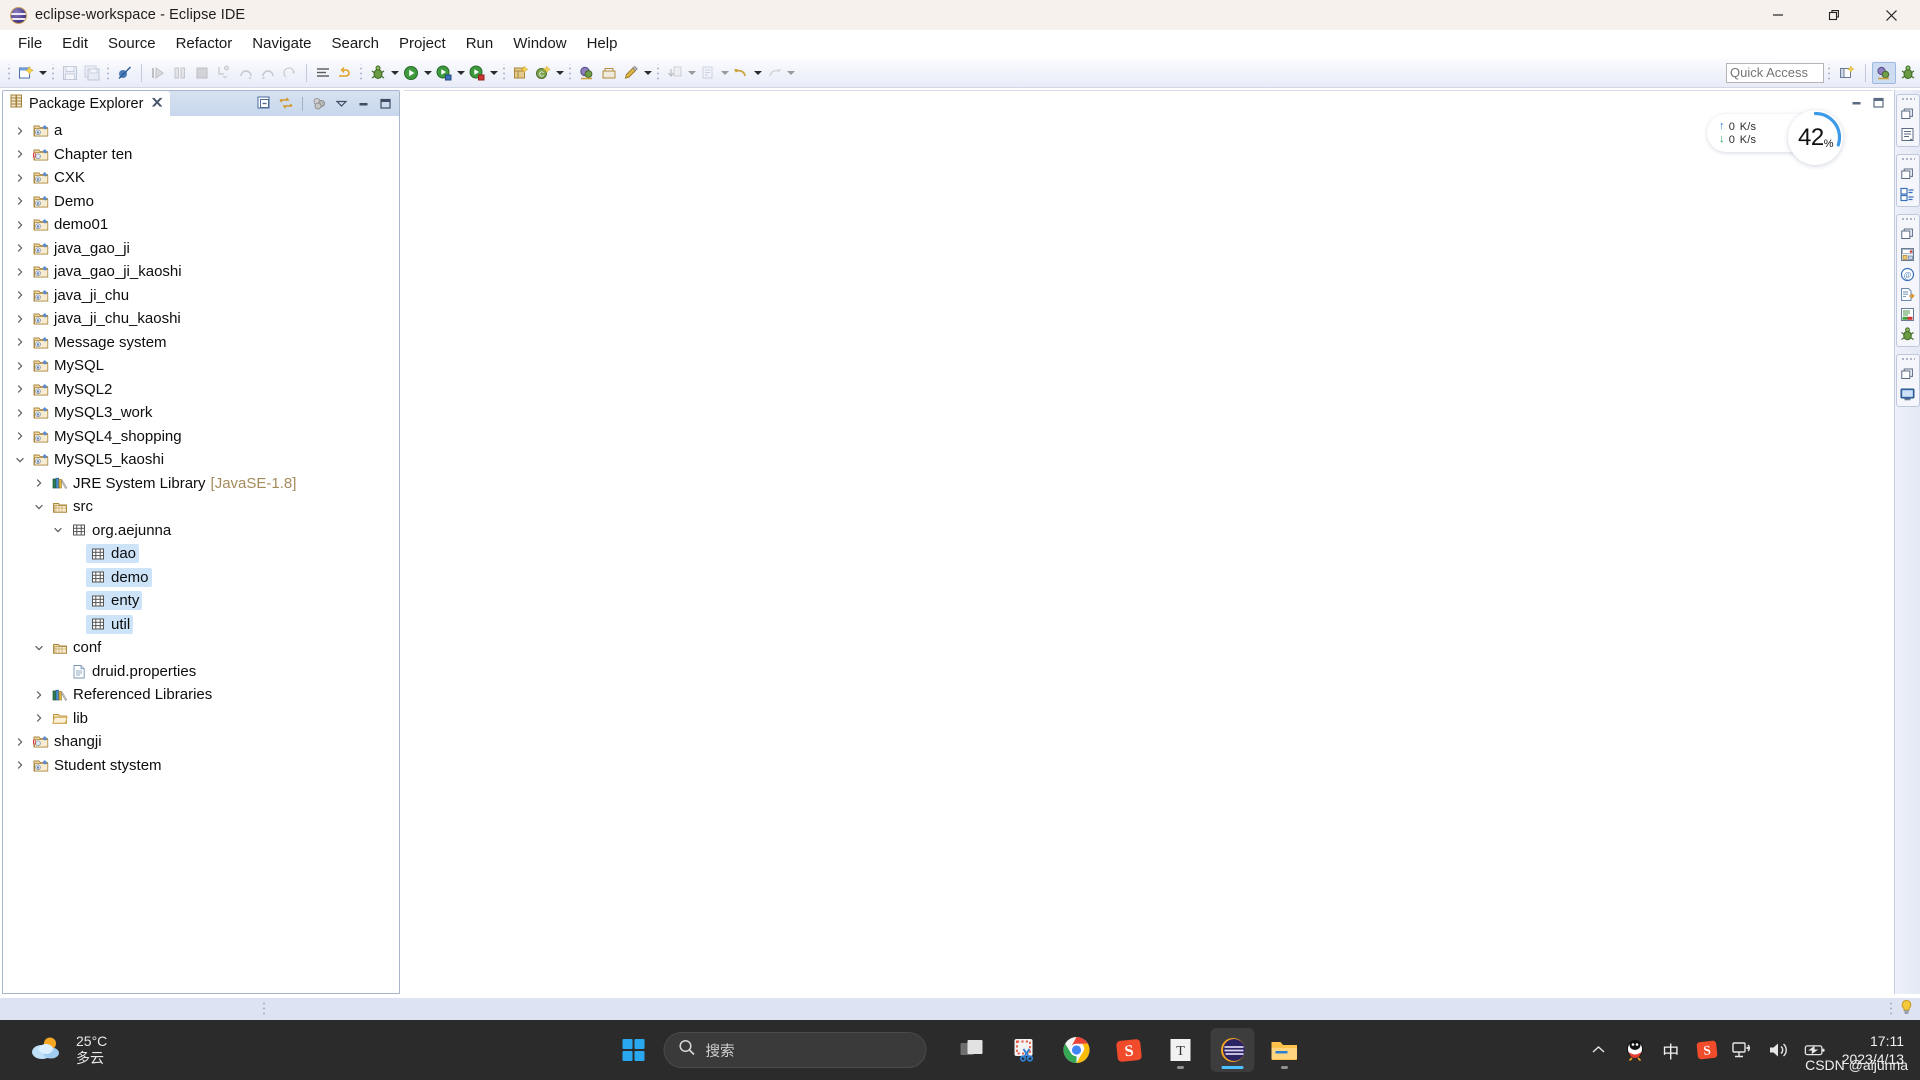  I want to click on next-annotation-icon, so click(708, 73).